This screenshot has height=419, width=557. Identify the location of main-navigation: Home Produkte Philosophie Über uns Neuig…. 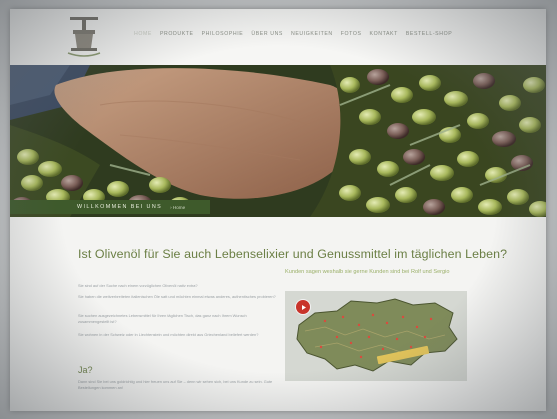
(297, 34).